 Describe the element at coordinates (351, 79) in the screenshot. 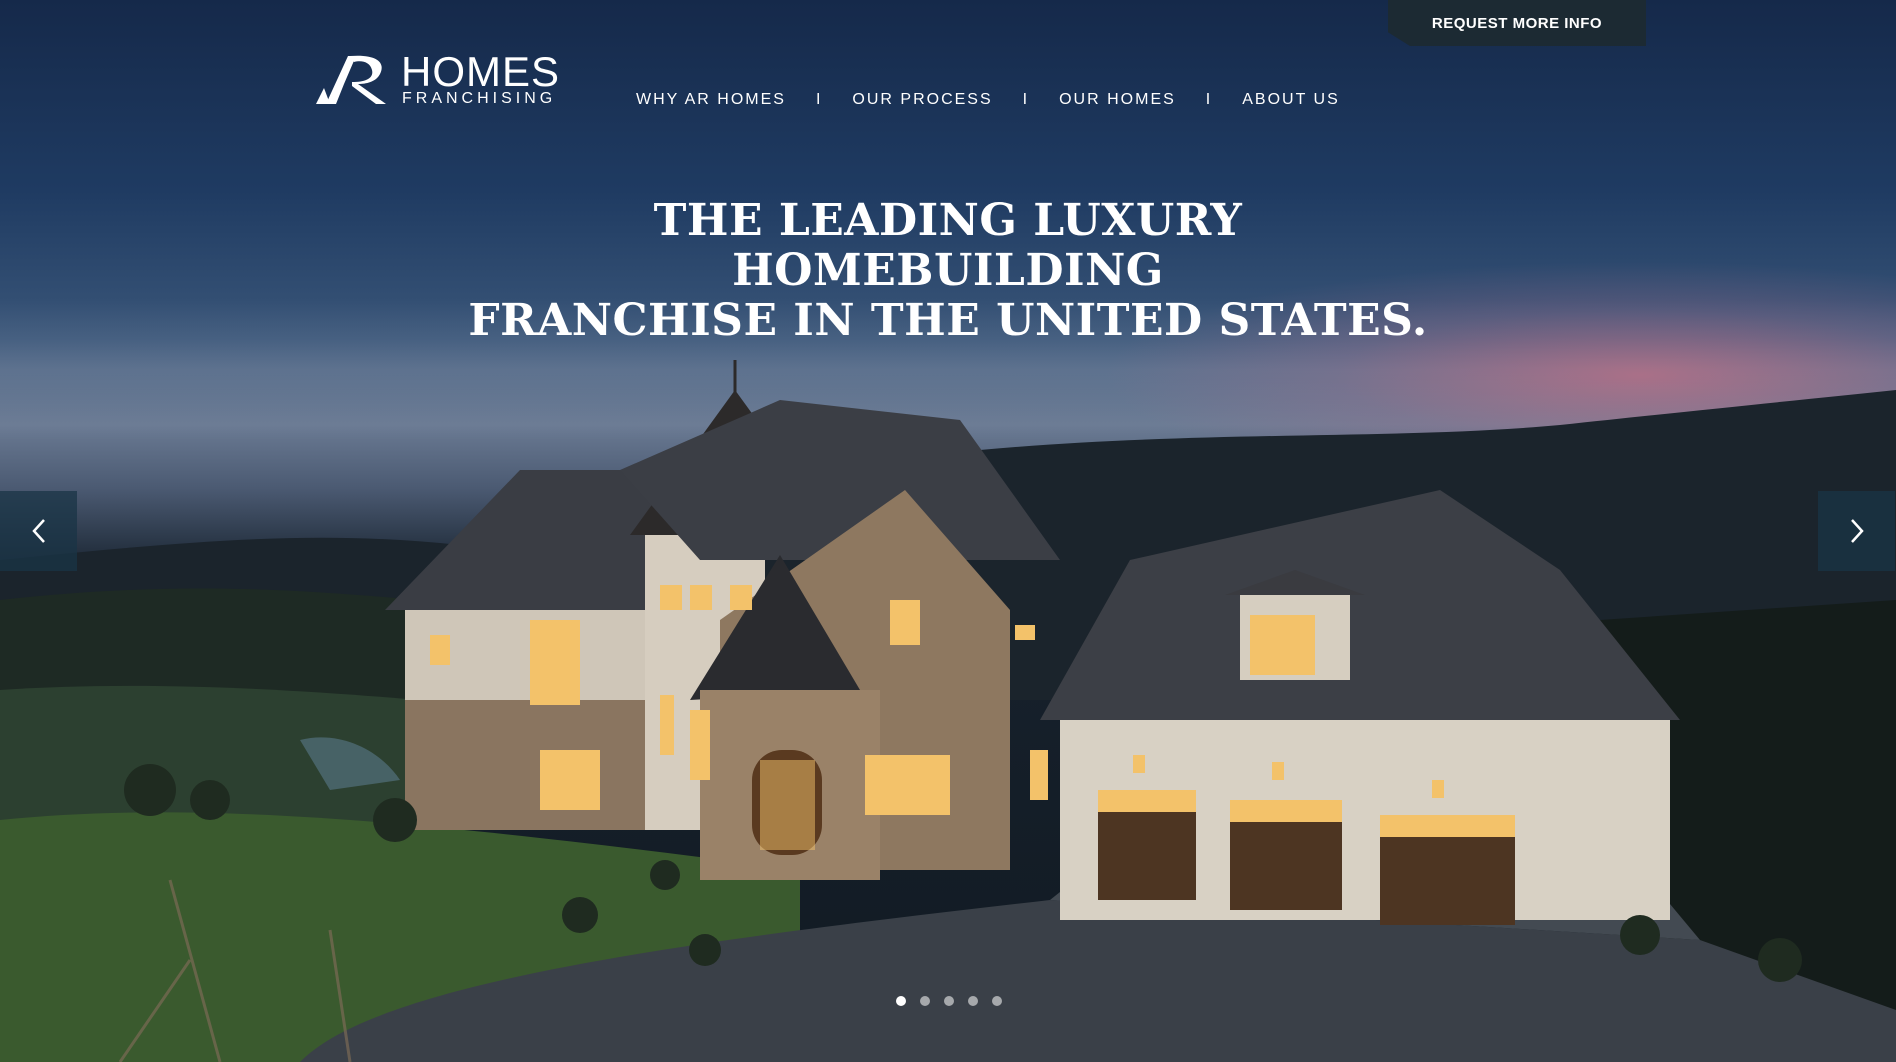

I see `ar-logo-mark-icon` at that location.